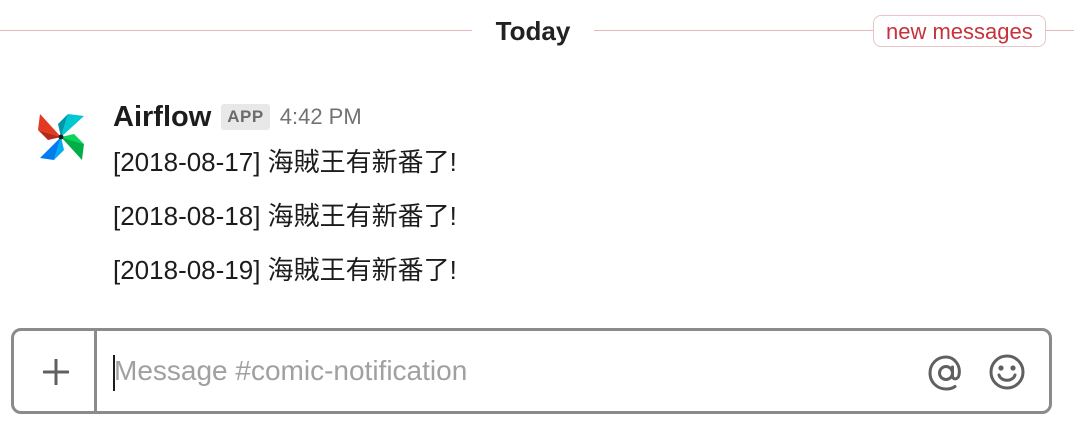 This screenshot has width=1074, height=434. I want to click on message-line: [2018-08-18] 海賊王有新番了!, so click(285, 216).